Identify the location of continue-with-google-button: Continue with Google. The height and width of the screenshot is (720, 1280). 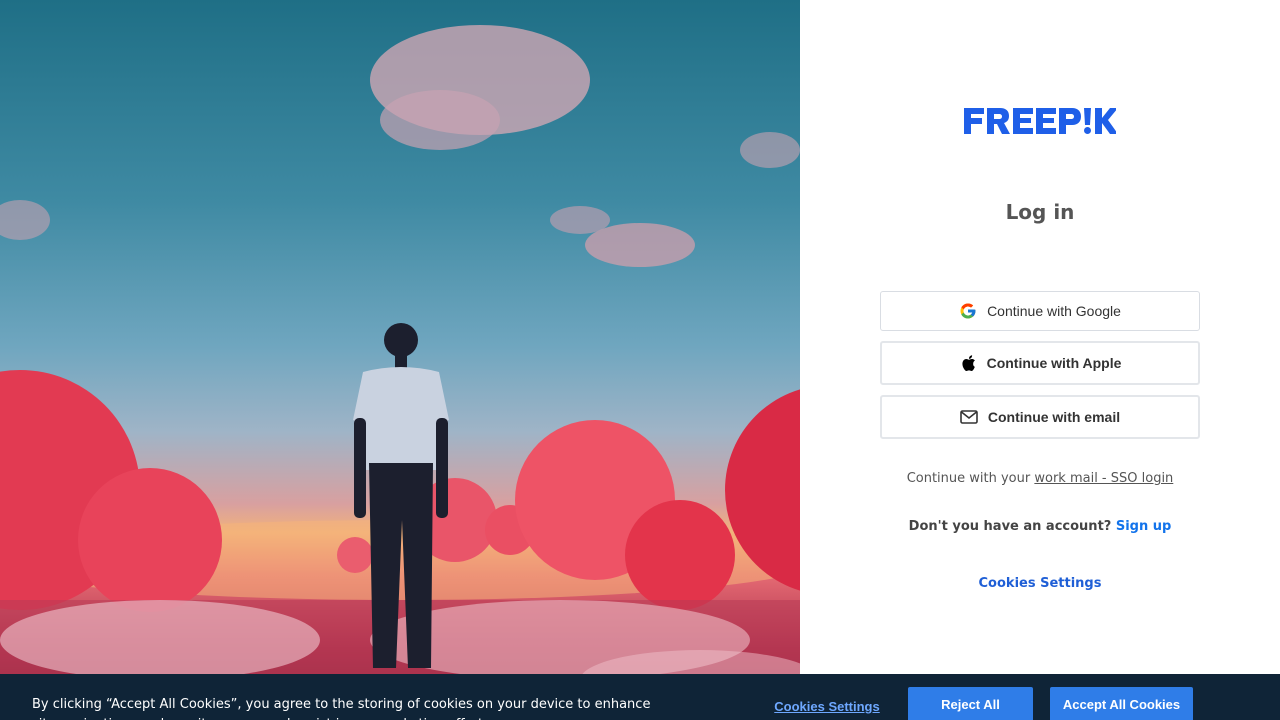
(1040, 311).